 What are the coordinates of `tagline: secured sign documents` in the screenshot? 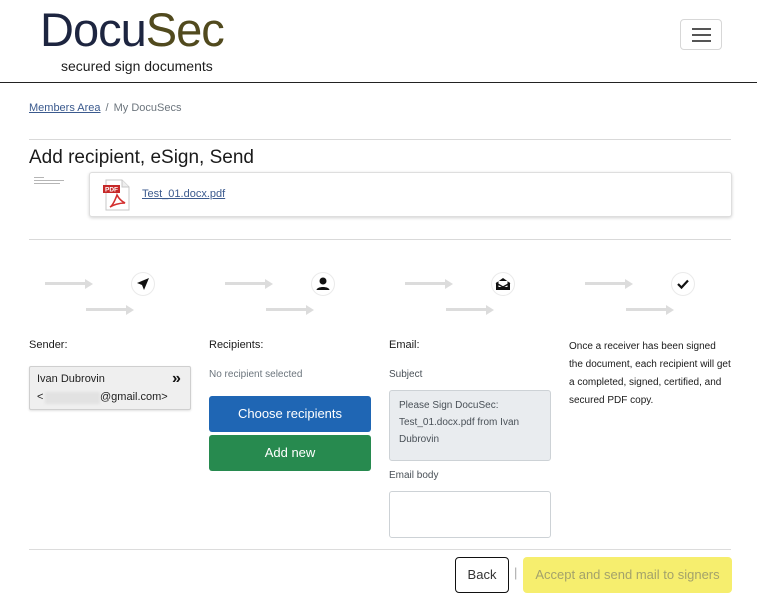 It's located at (137, 66).